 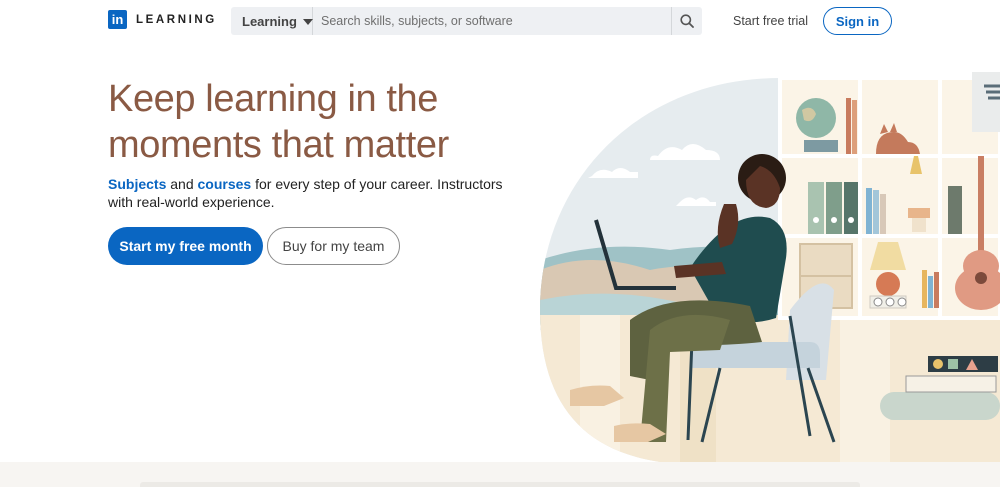 What do you see at coordinates (500, 484) in the screenshot?
I see `next-section-card` at bounding box center [500, 484].